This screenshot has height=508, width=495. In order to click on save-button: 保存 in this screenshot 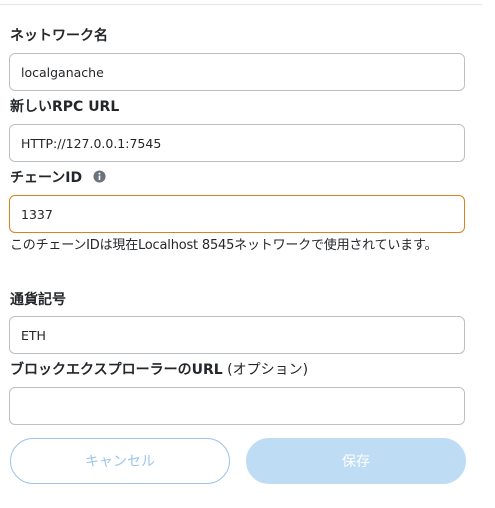, I will do `click(356, 461)`.